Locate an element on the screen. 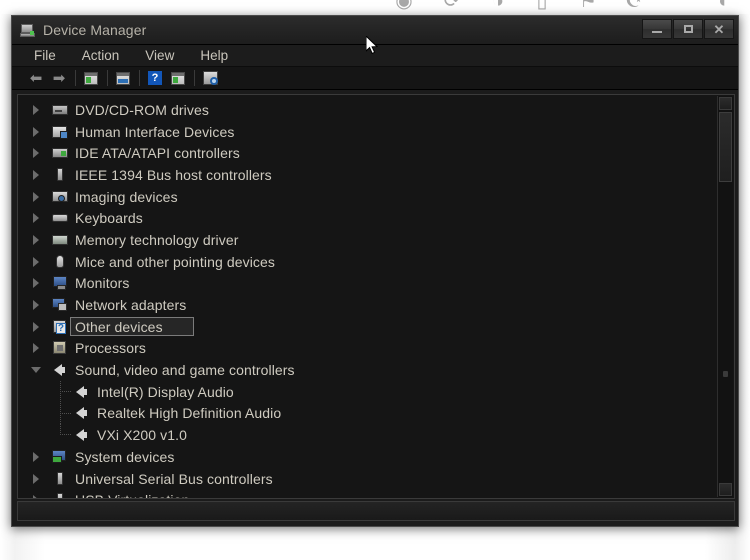  dock-icon-6: ☪ is located at coordinates (634, 6).